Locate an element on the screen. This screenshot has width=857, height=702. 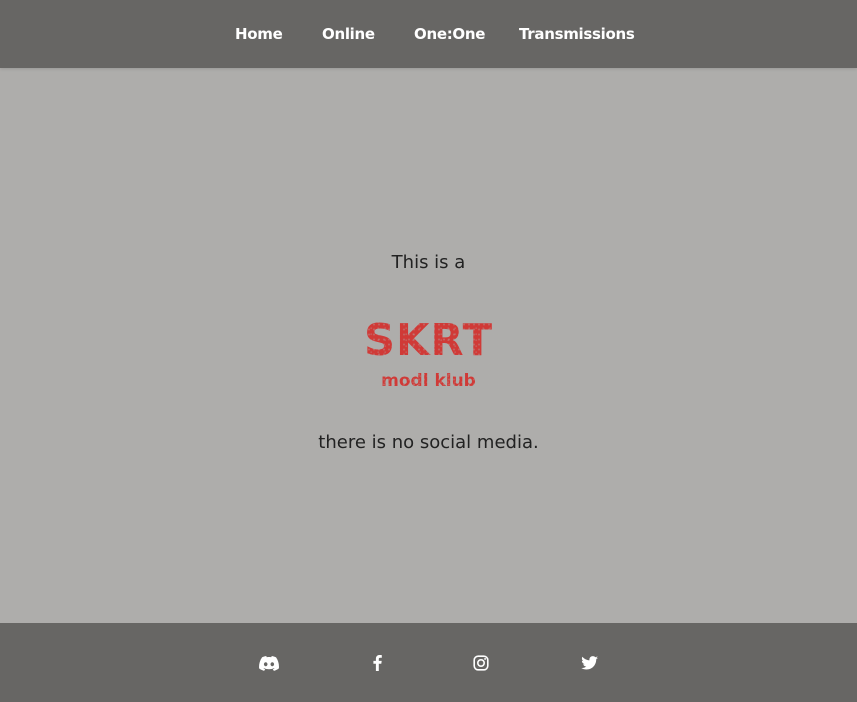
facebook-icon is located at coordinates (377, 663).